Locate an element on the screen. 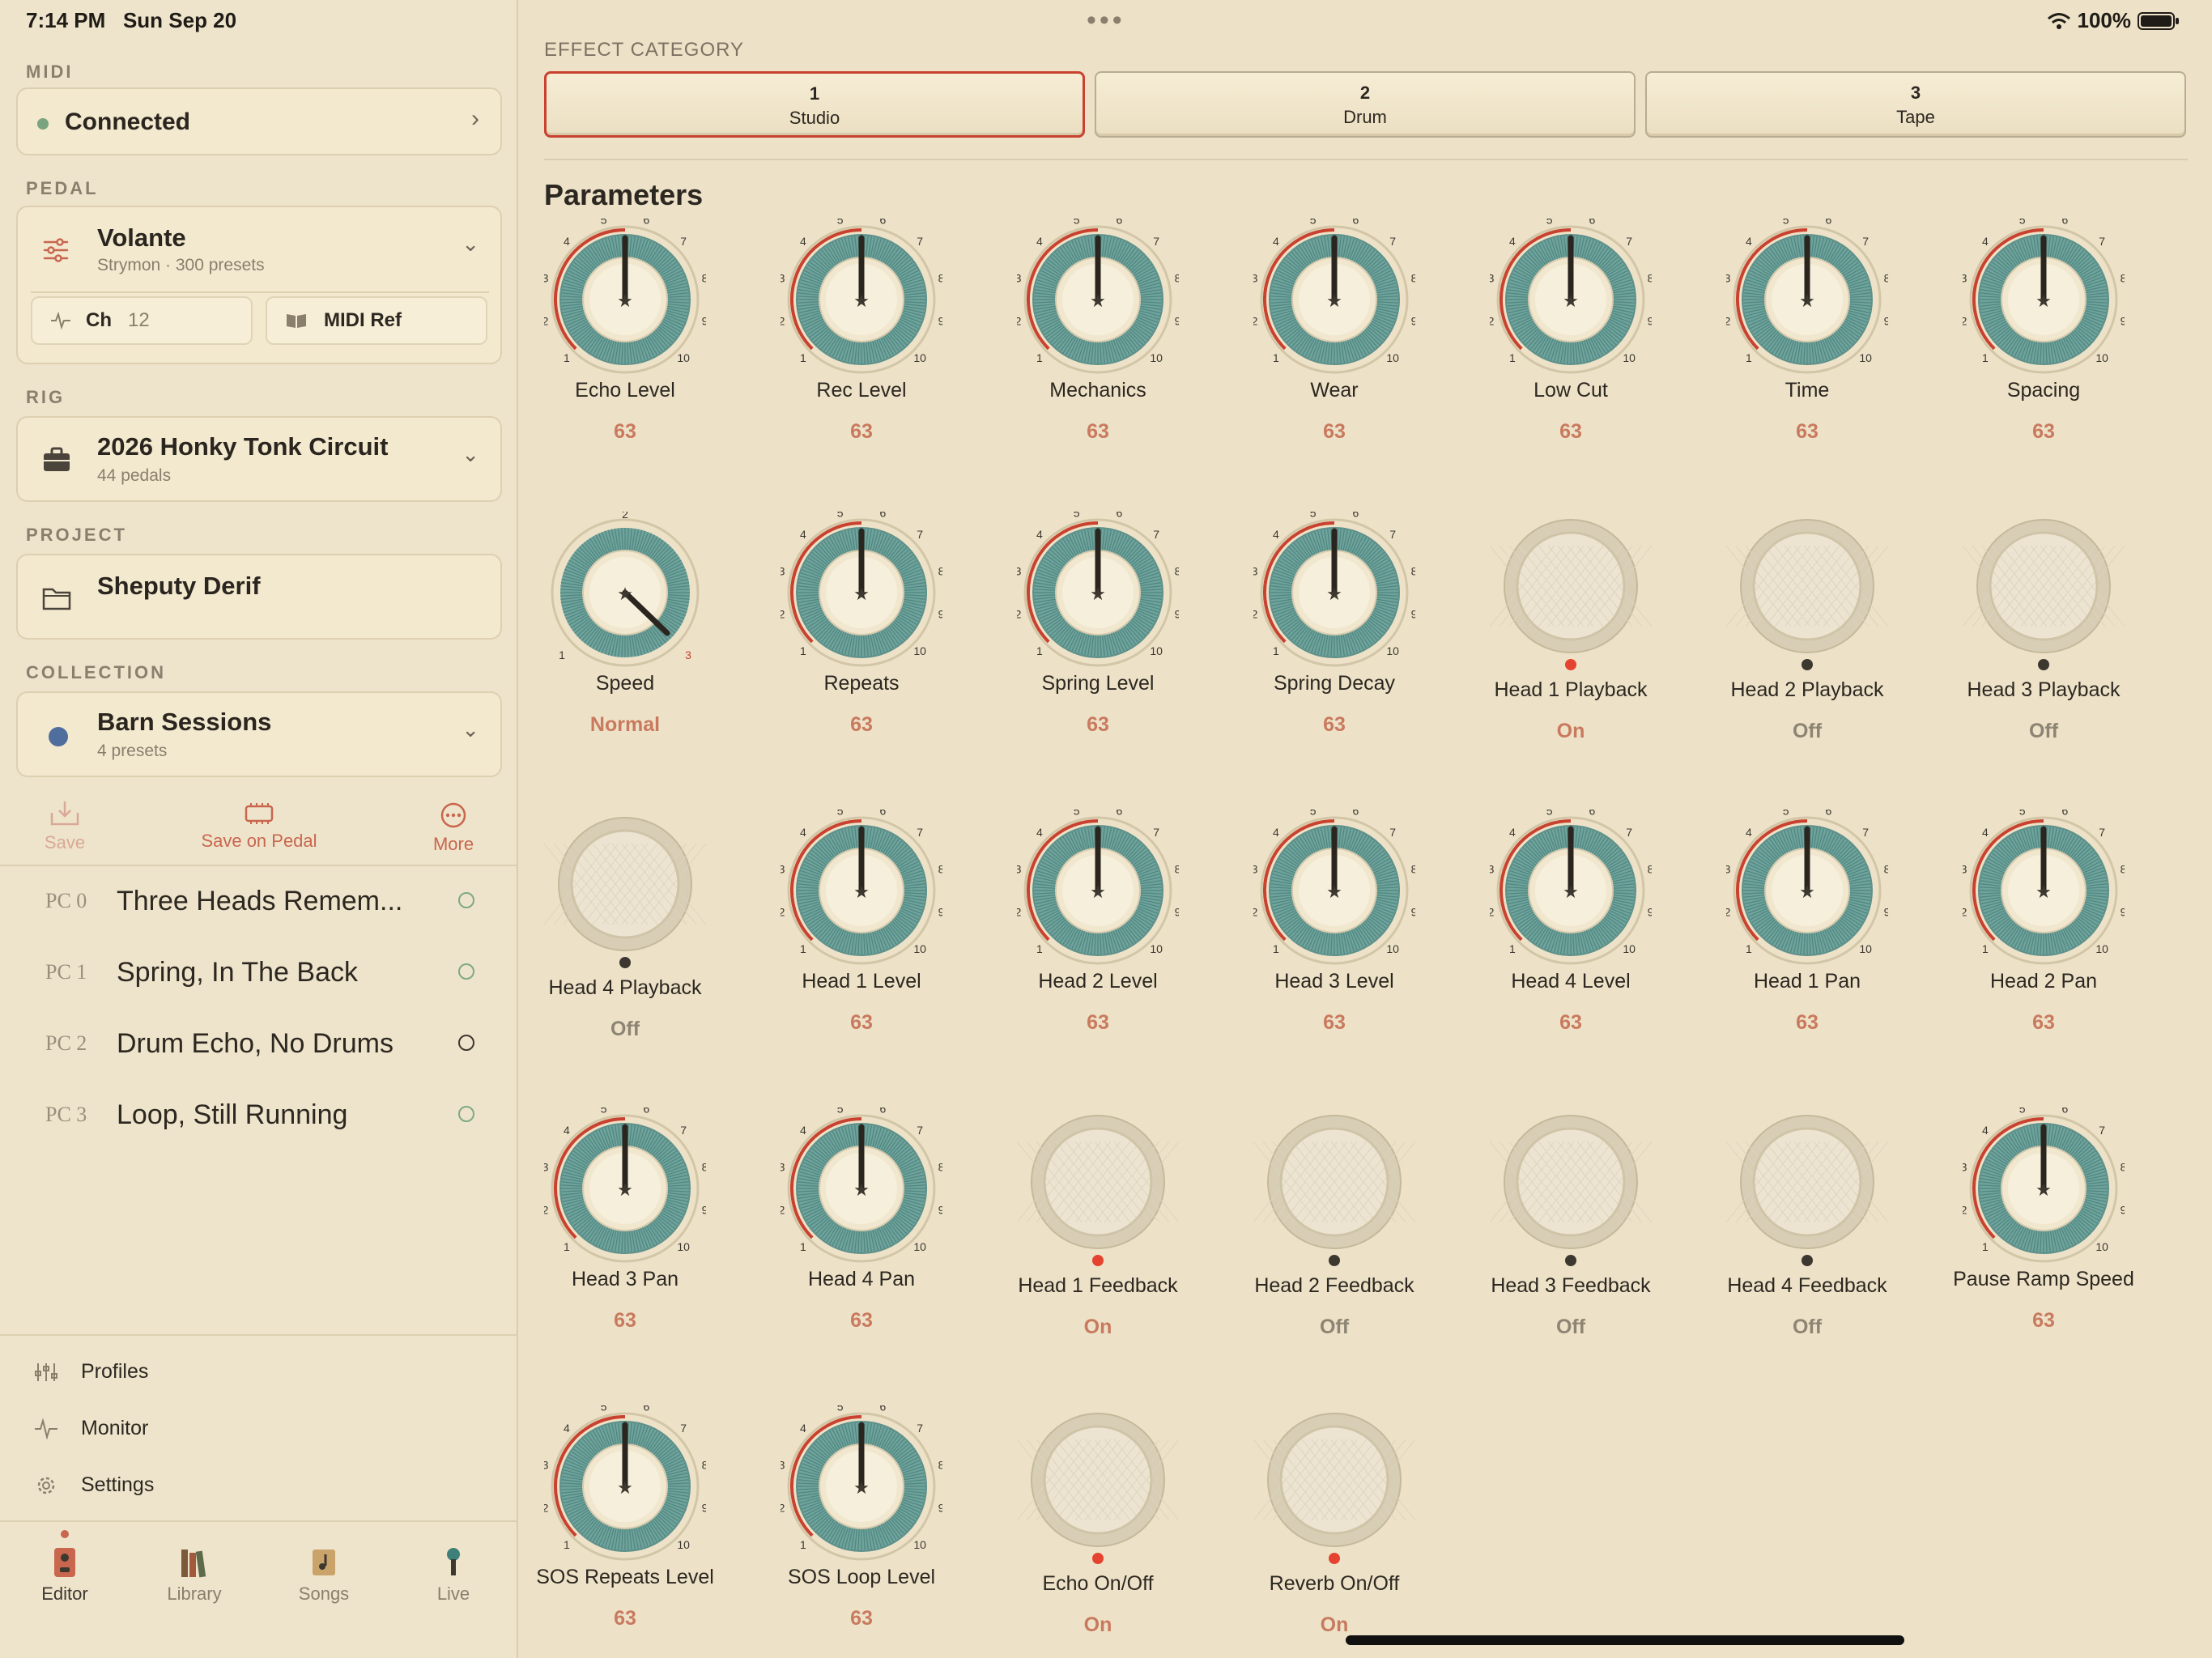 The height and width of the screenshot is (1658, 2212). head-3-pan-knob: 1 2 3 4 5 6 7 8 9 10 ★ is located at coordinates (625, 1188).